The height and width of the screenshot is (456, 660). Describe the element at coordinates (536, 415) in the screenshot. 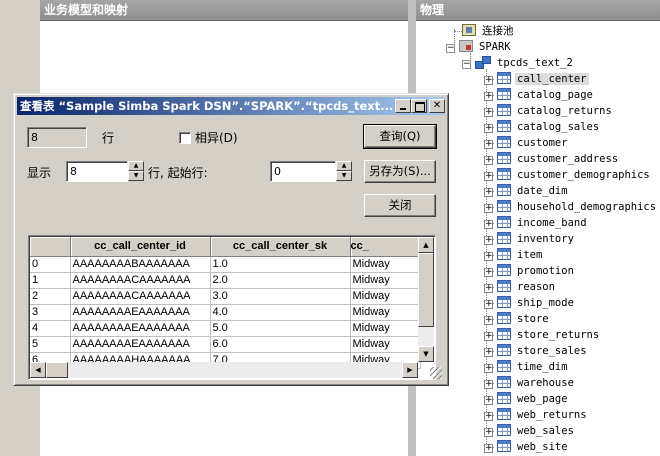

I see `tree-node-table: + web_returns` at that location.